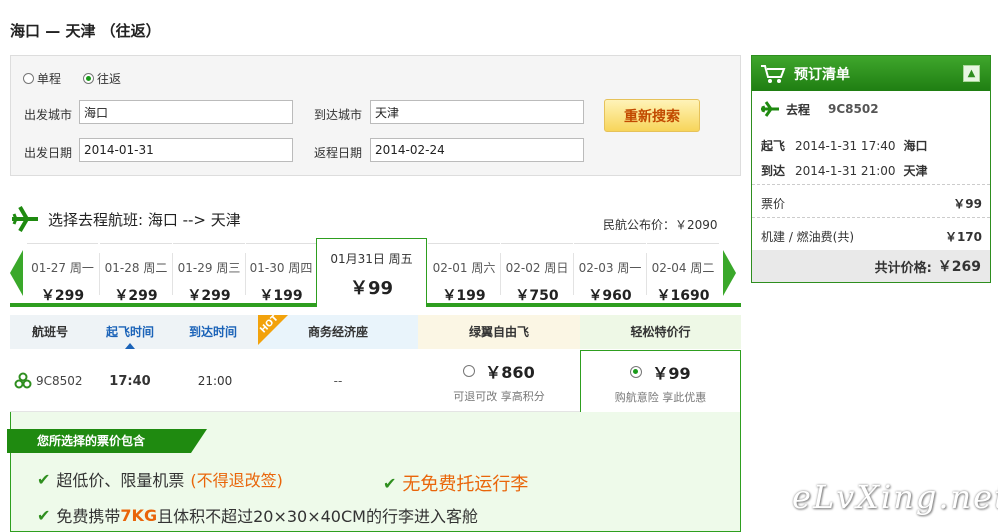 The height and width of the screenshot is (532, 998). Describe the element at coordinates (371, 272) in the screenshot. I see `date-option-selected: 01月31日 周五 ￥99` at that location.